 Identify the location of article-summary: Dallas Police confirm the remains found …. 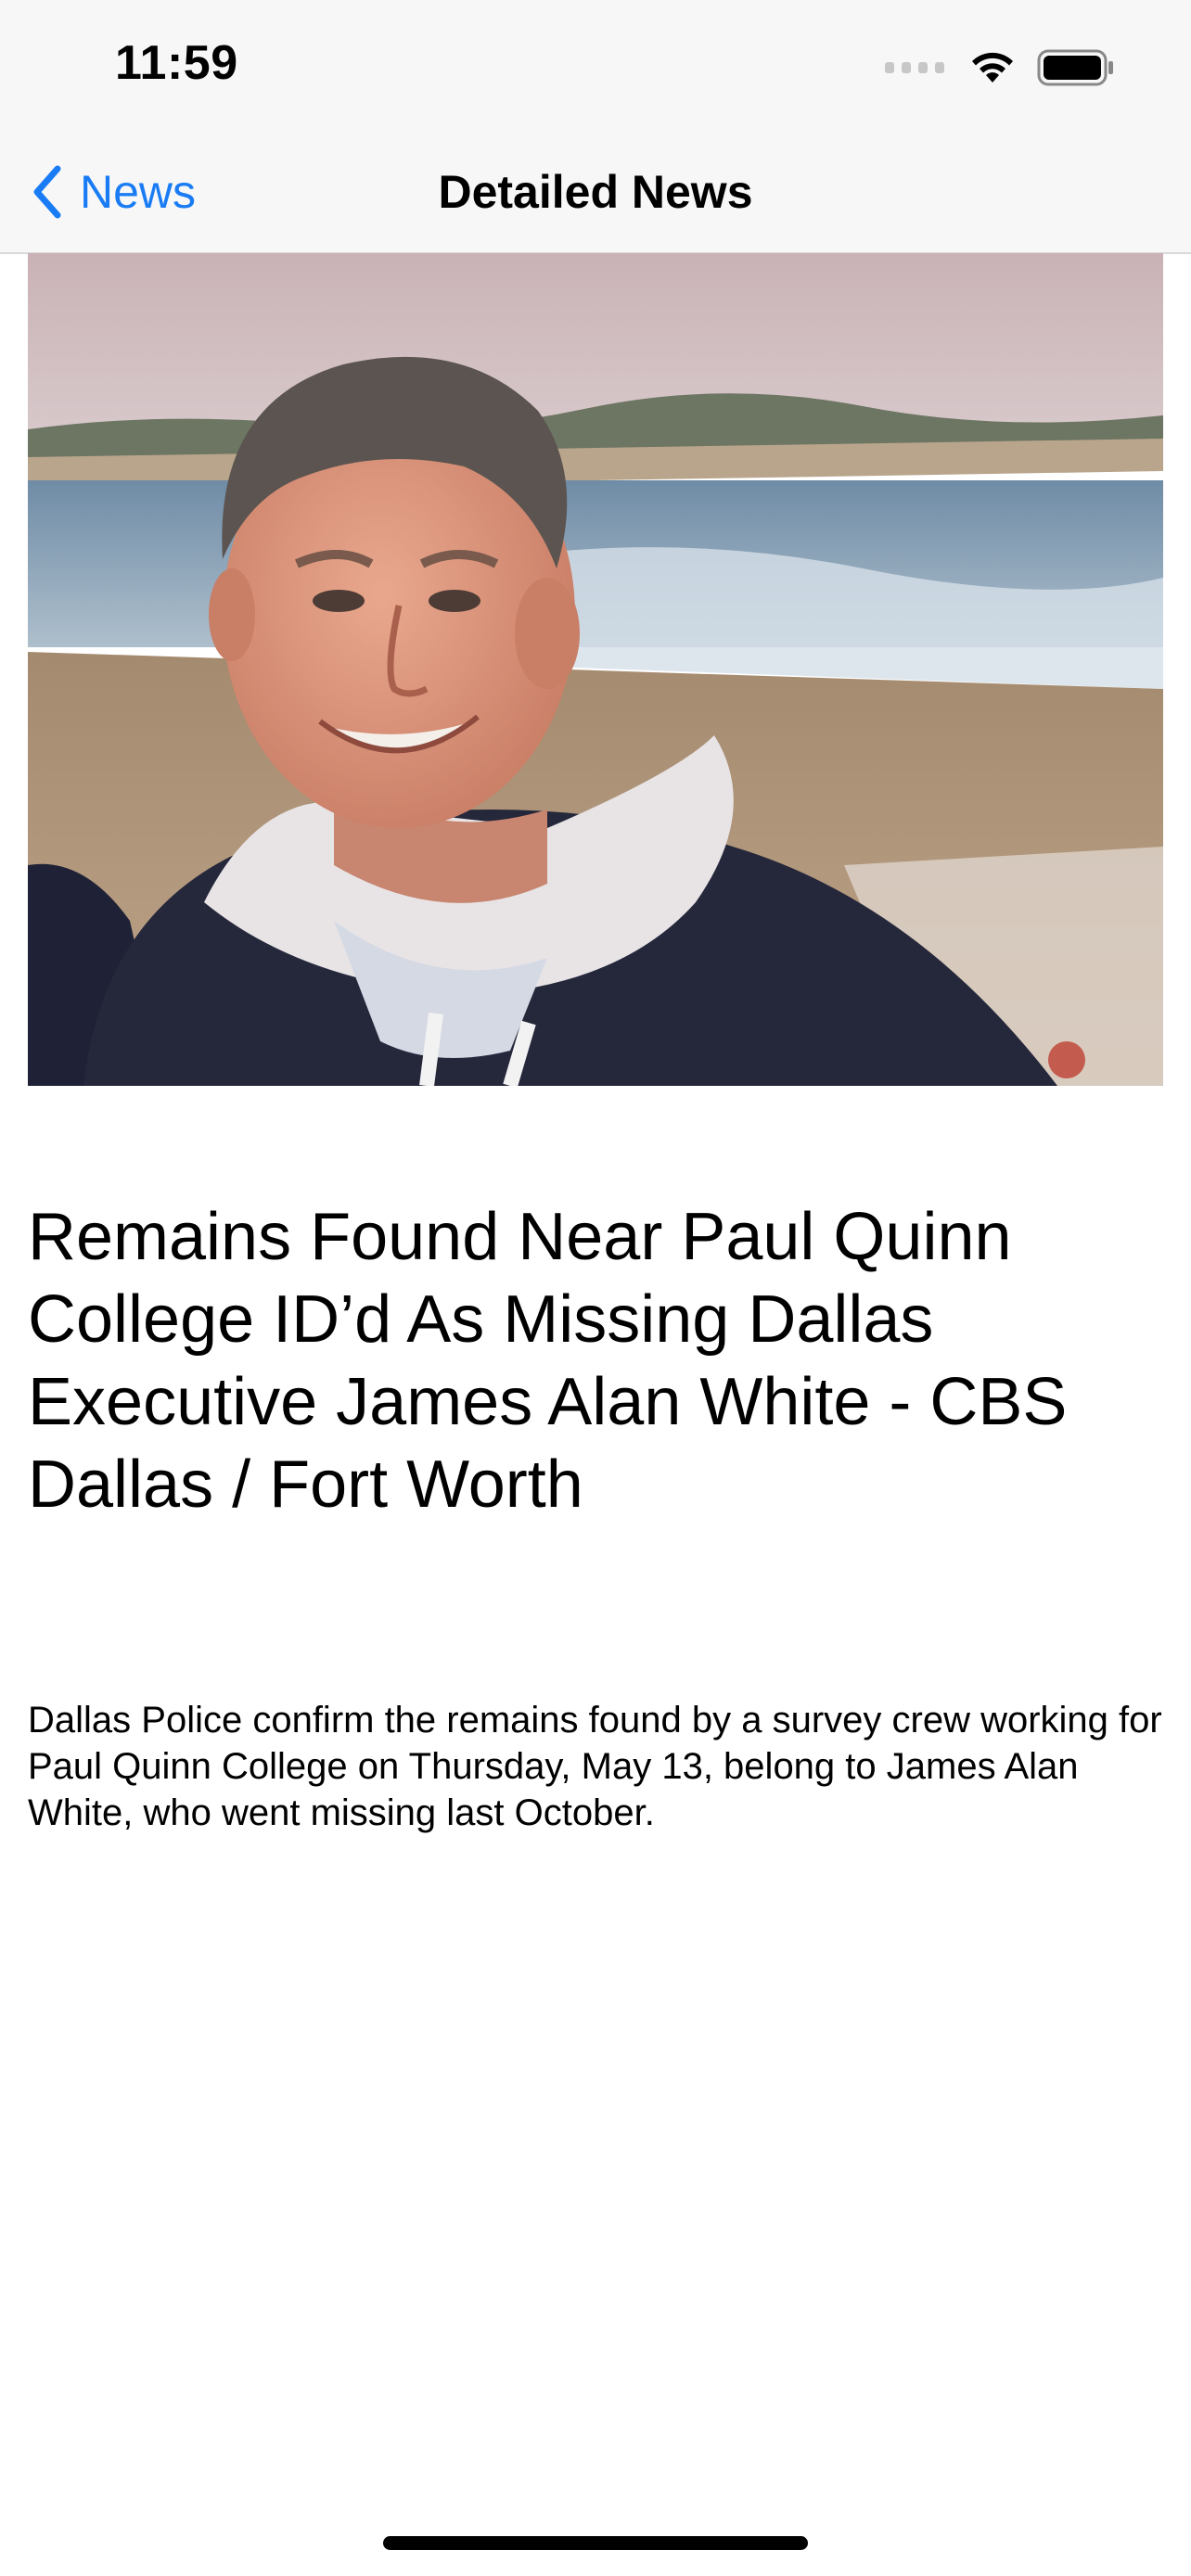
(595, 1766).